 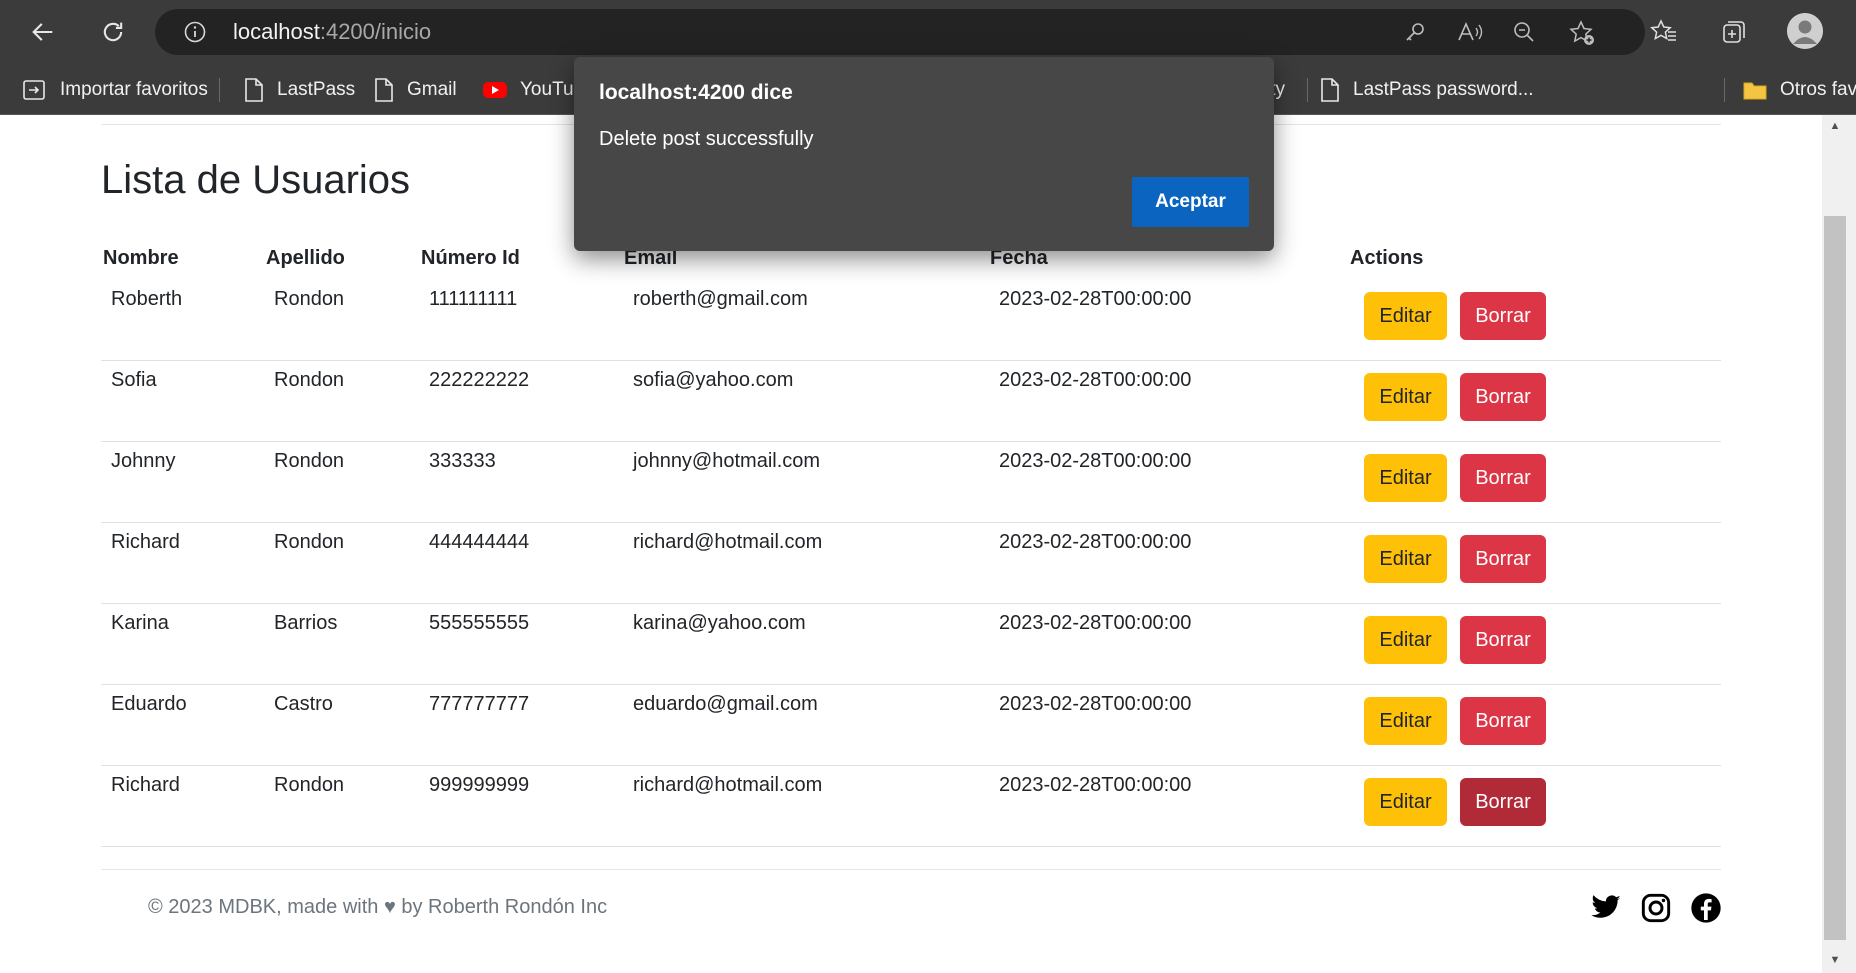 I want to click on cell-numero-id: 777777777, so click(x=479, y=704).